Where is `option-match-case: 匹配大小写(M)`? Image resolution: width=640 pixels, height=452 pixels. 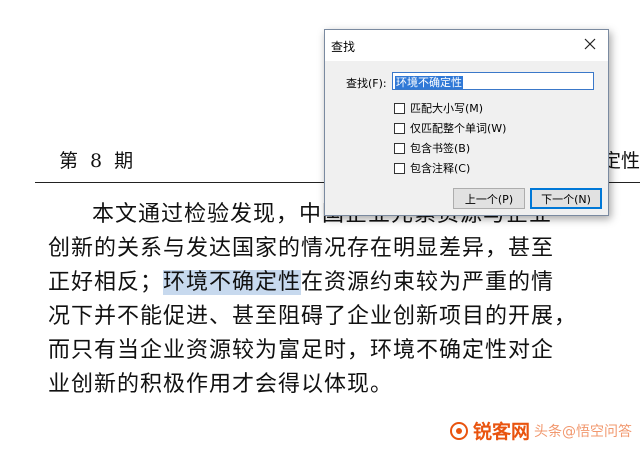
option-match-case: 匹配大小写(M) is located at coordinates (450, 108).